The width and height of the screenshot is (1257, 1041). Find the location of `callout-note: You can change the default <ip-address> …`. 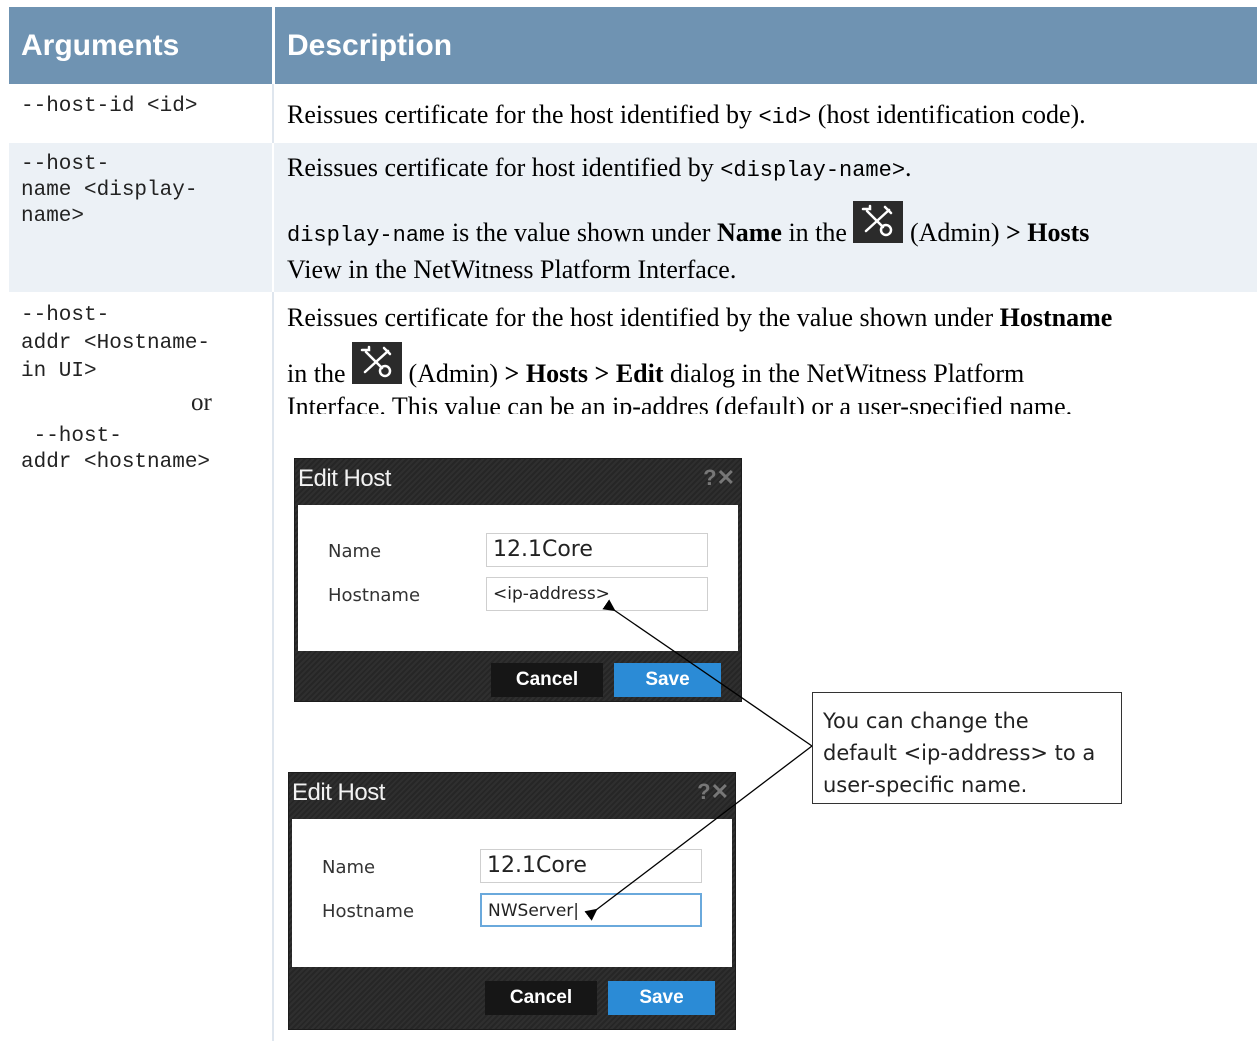

callout-note: You can change the default <ip-address> … is located at coordinates (967, 748).